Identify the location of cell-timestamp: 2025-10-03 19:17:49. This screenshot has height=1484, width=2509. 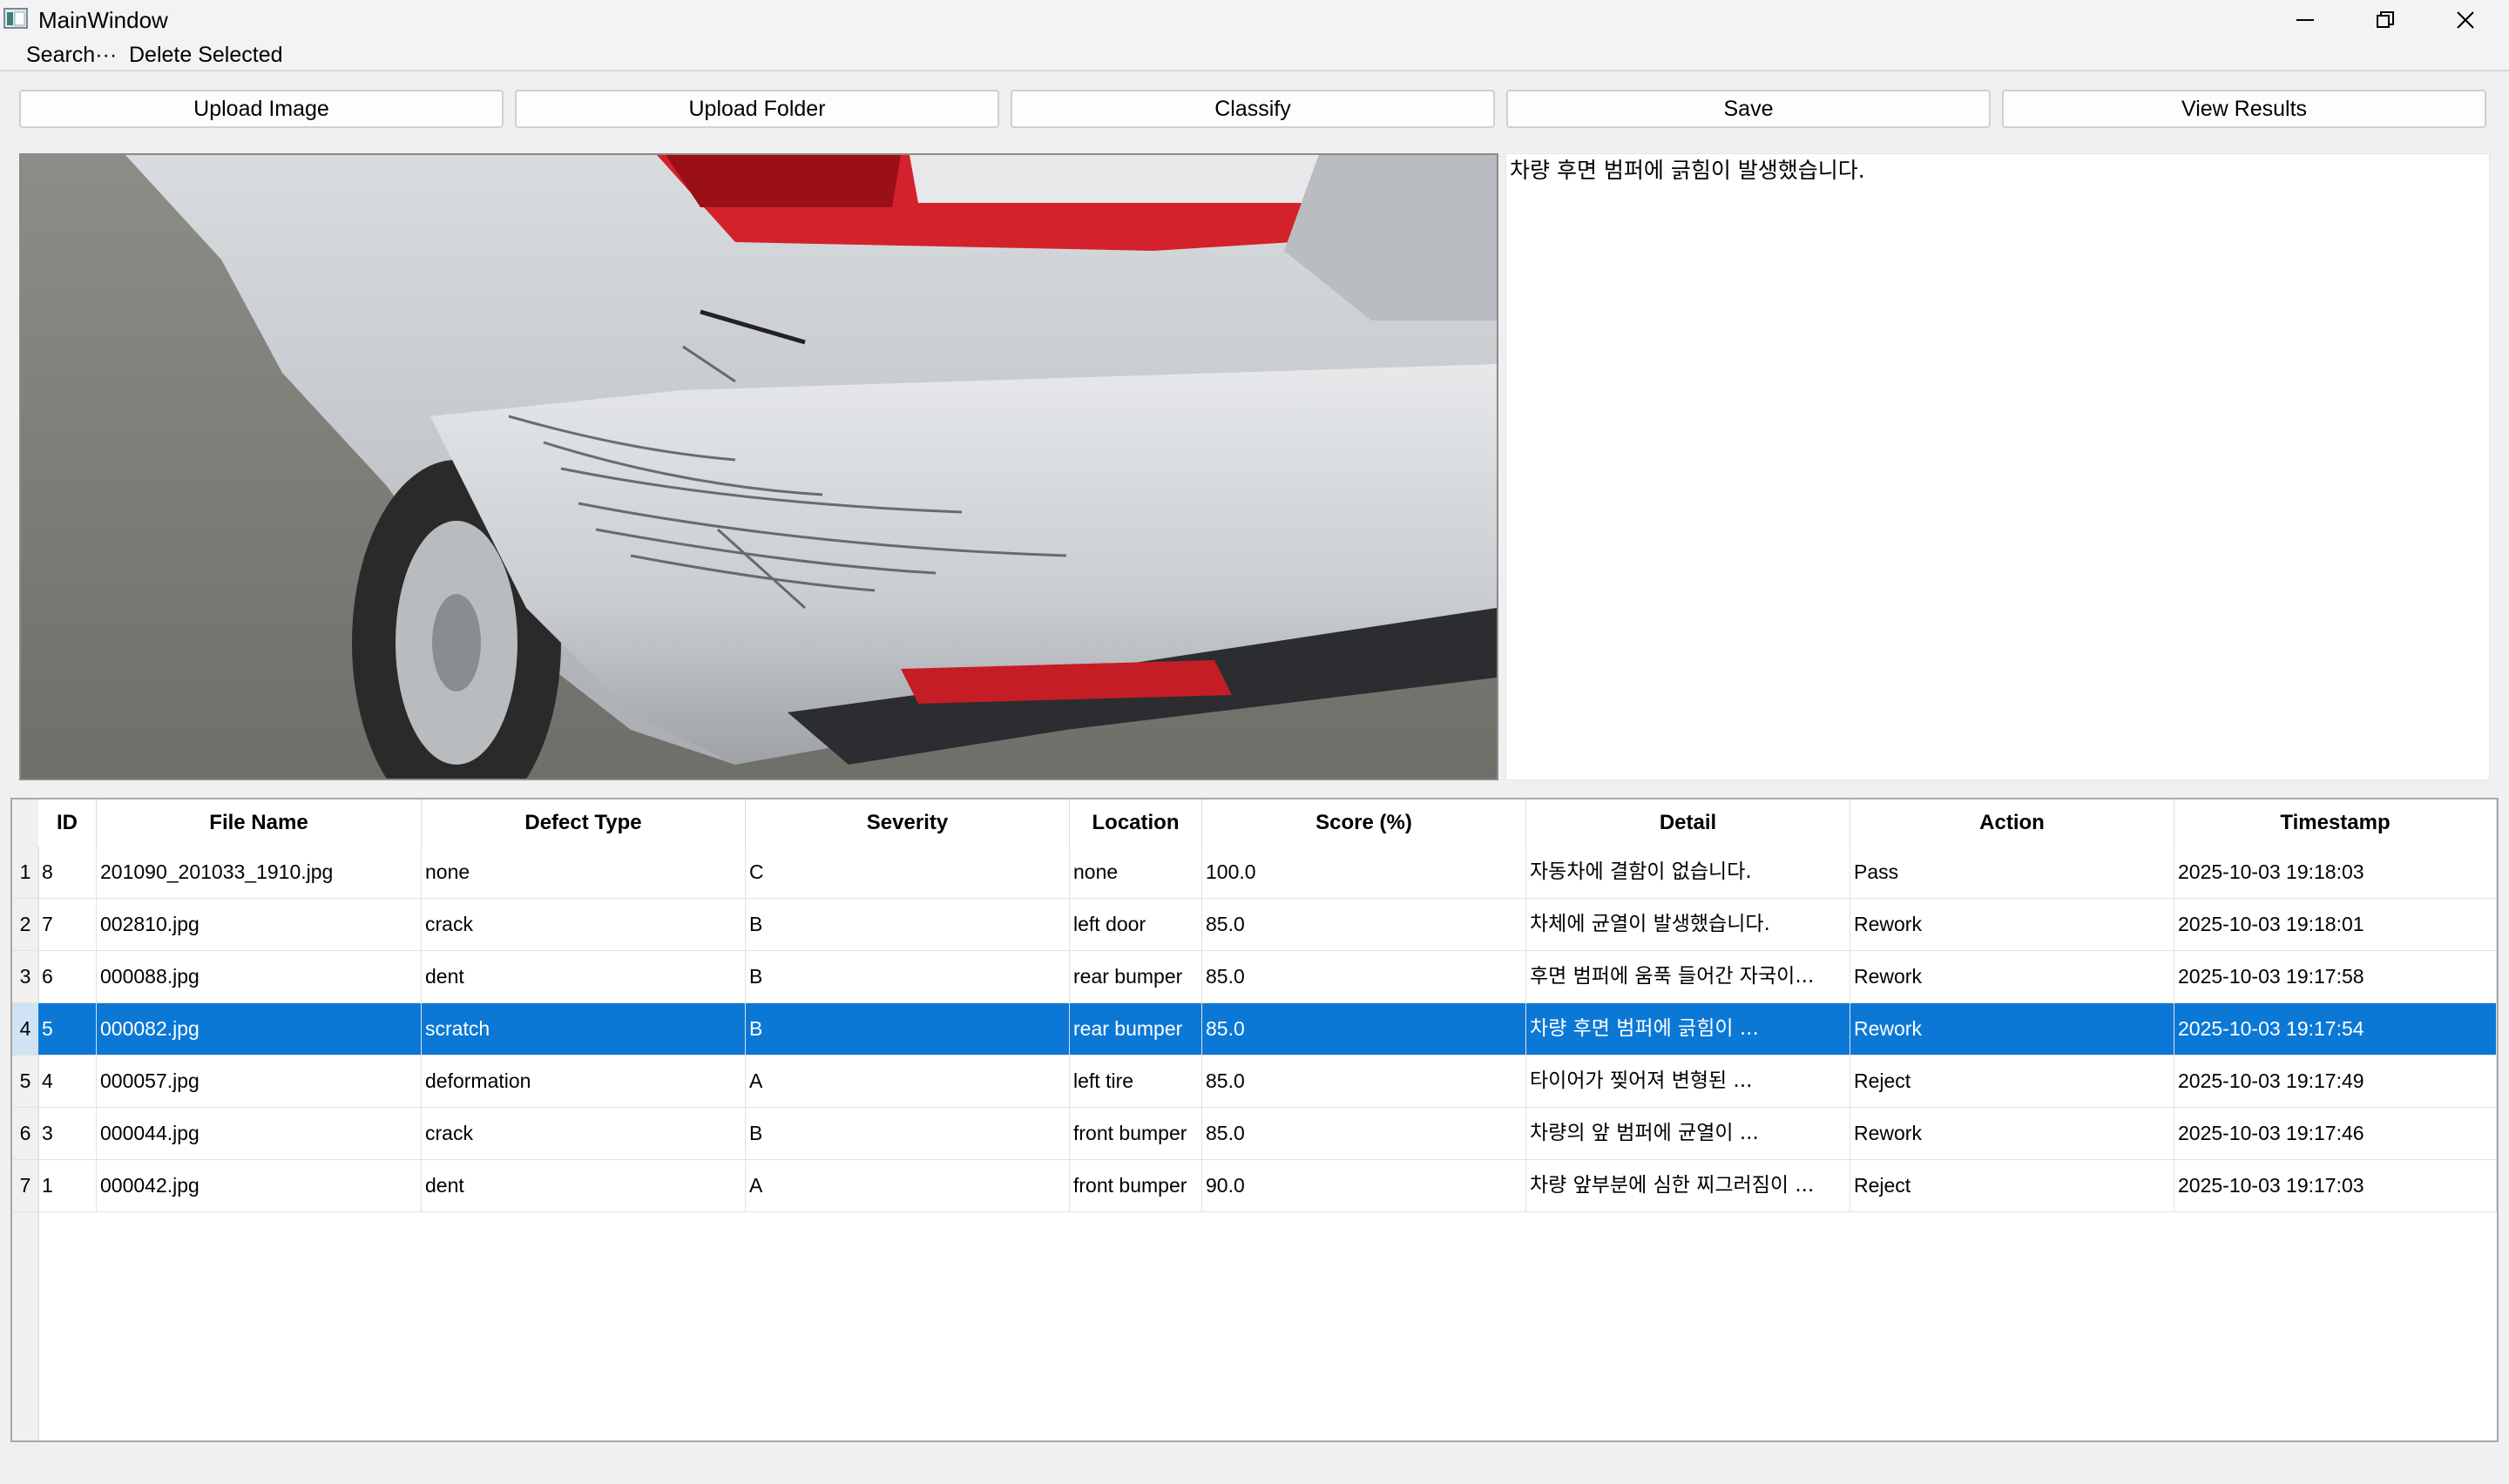
(2335, 1081).